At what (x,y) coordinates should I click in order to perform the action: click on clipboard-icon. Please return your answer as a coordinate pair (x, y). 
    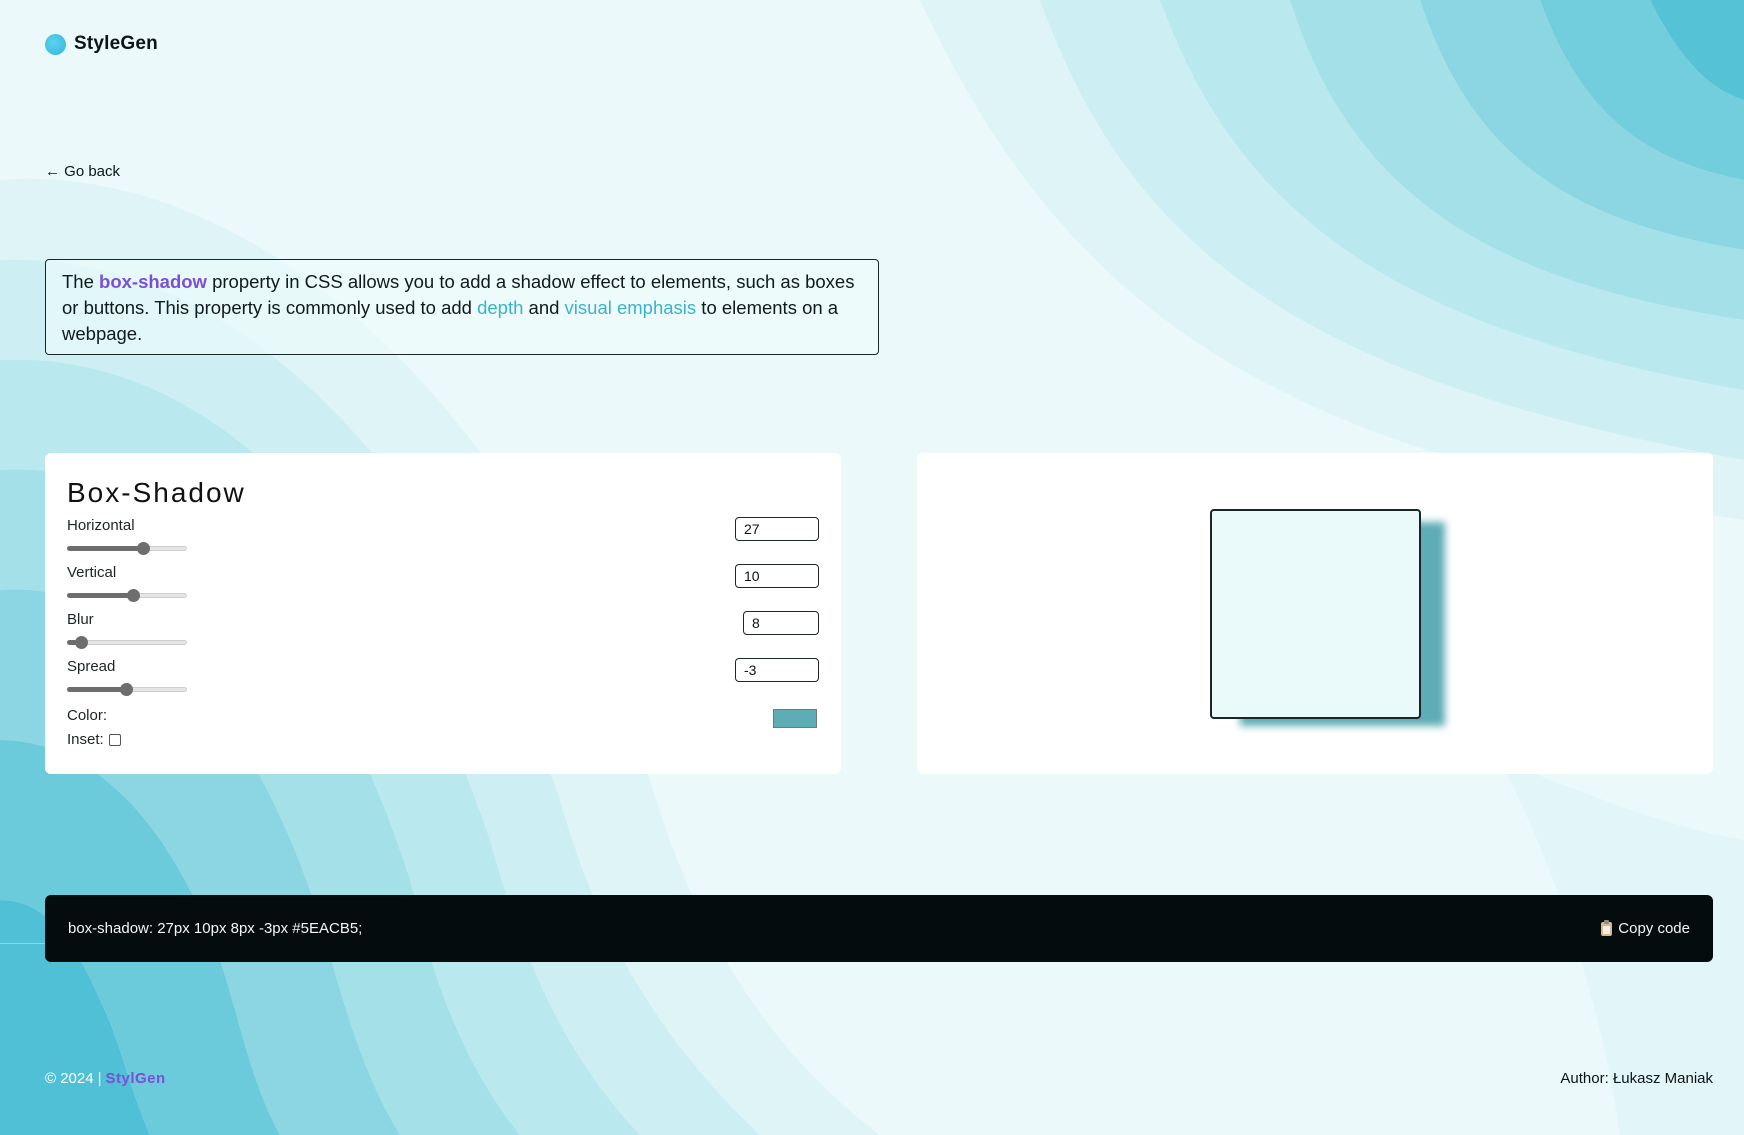
    Looking at the image, I should click on (1607, 927).